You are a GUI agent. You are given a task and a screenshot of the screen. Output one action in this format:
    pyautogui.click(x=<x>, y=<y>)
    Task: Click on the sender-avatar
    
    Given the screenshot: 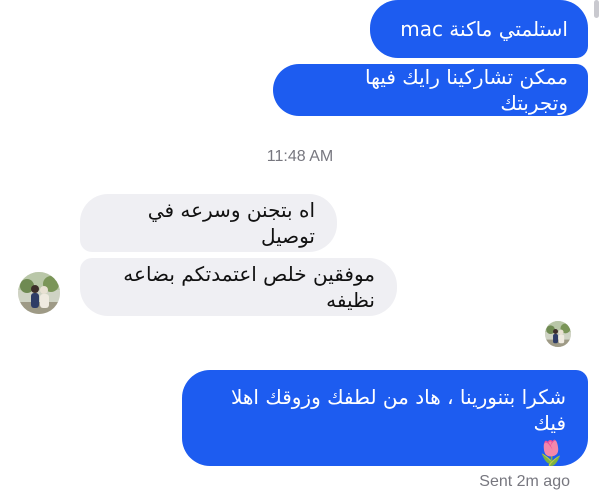 What is the action you would take?
    pyautogui.click(x=39, y=293)
    